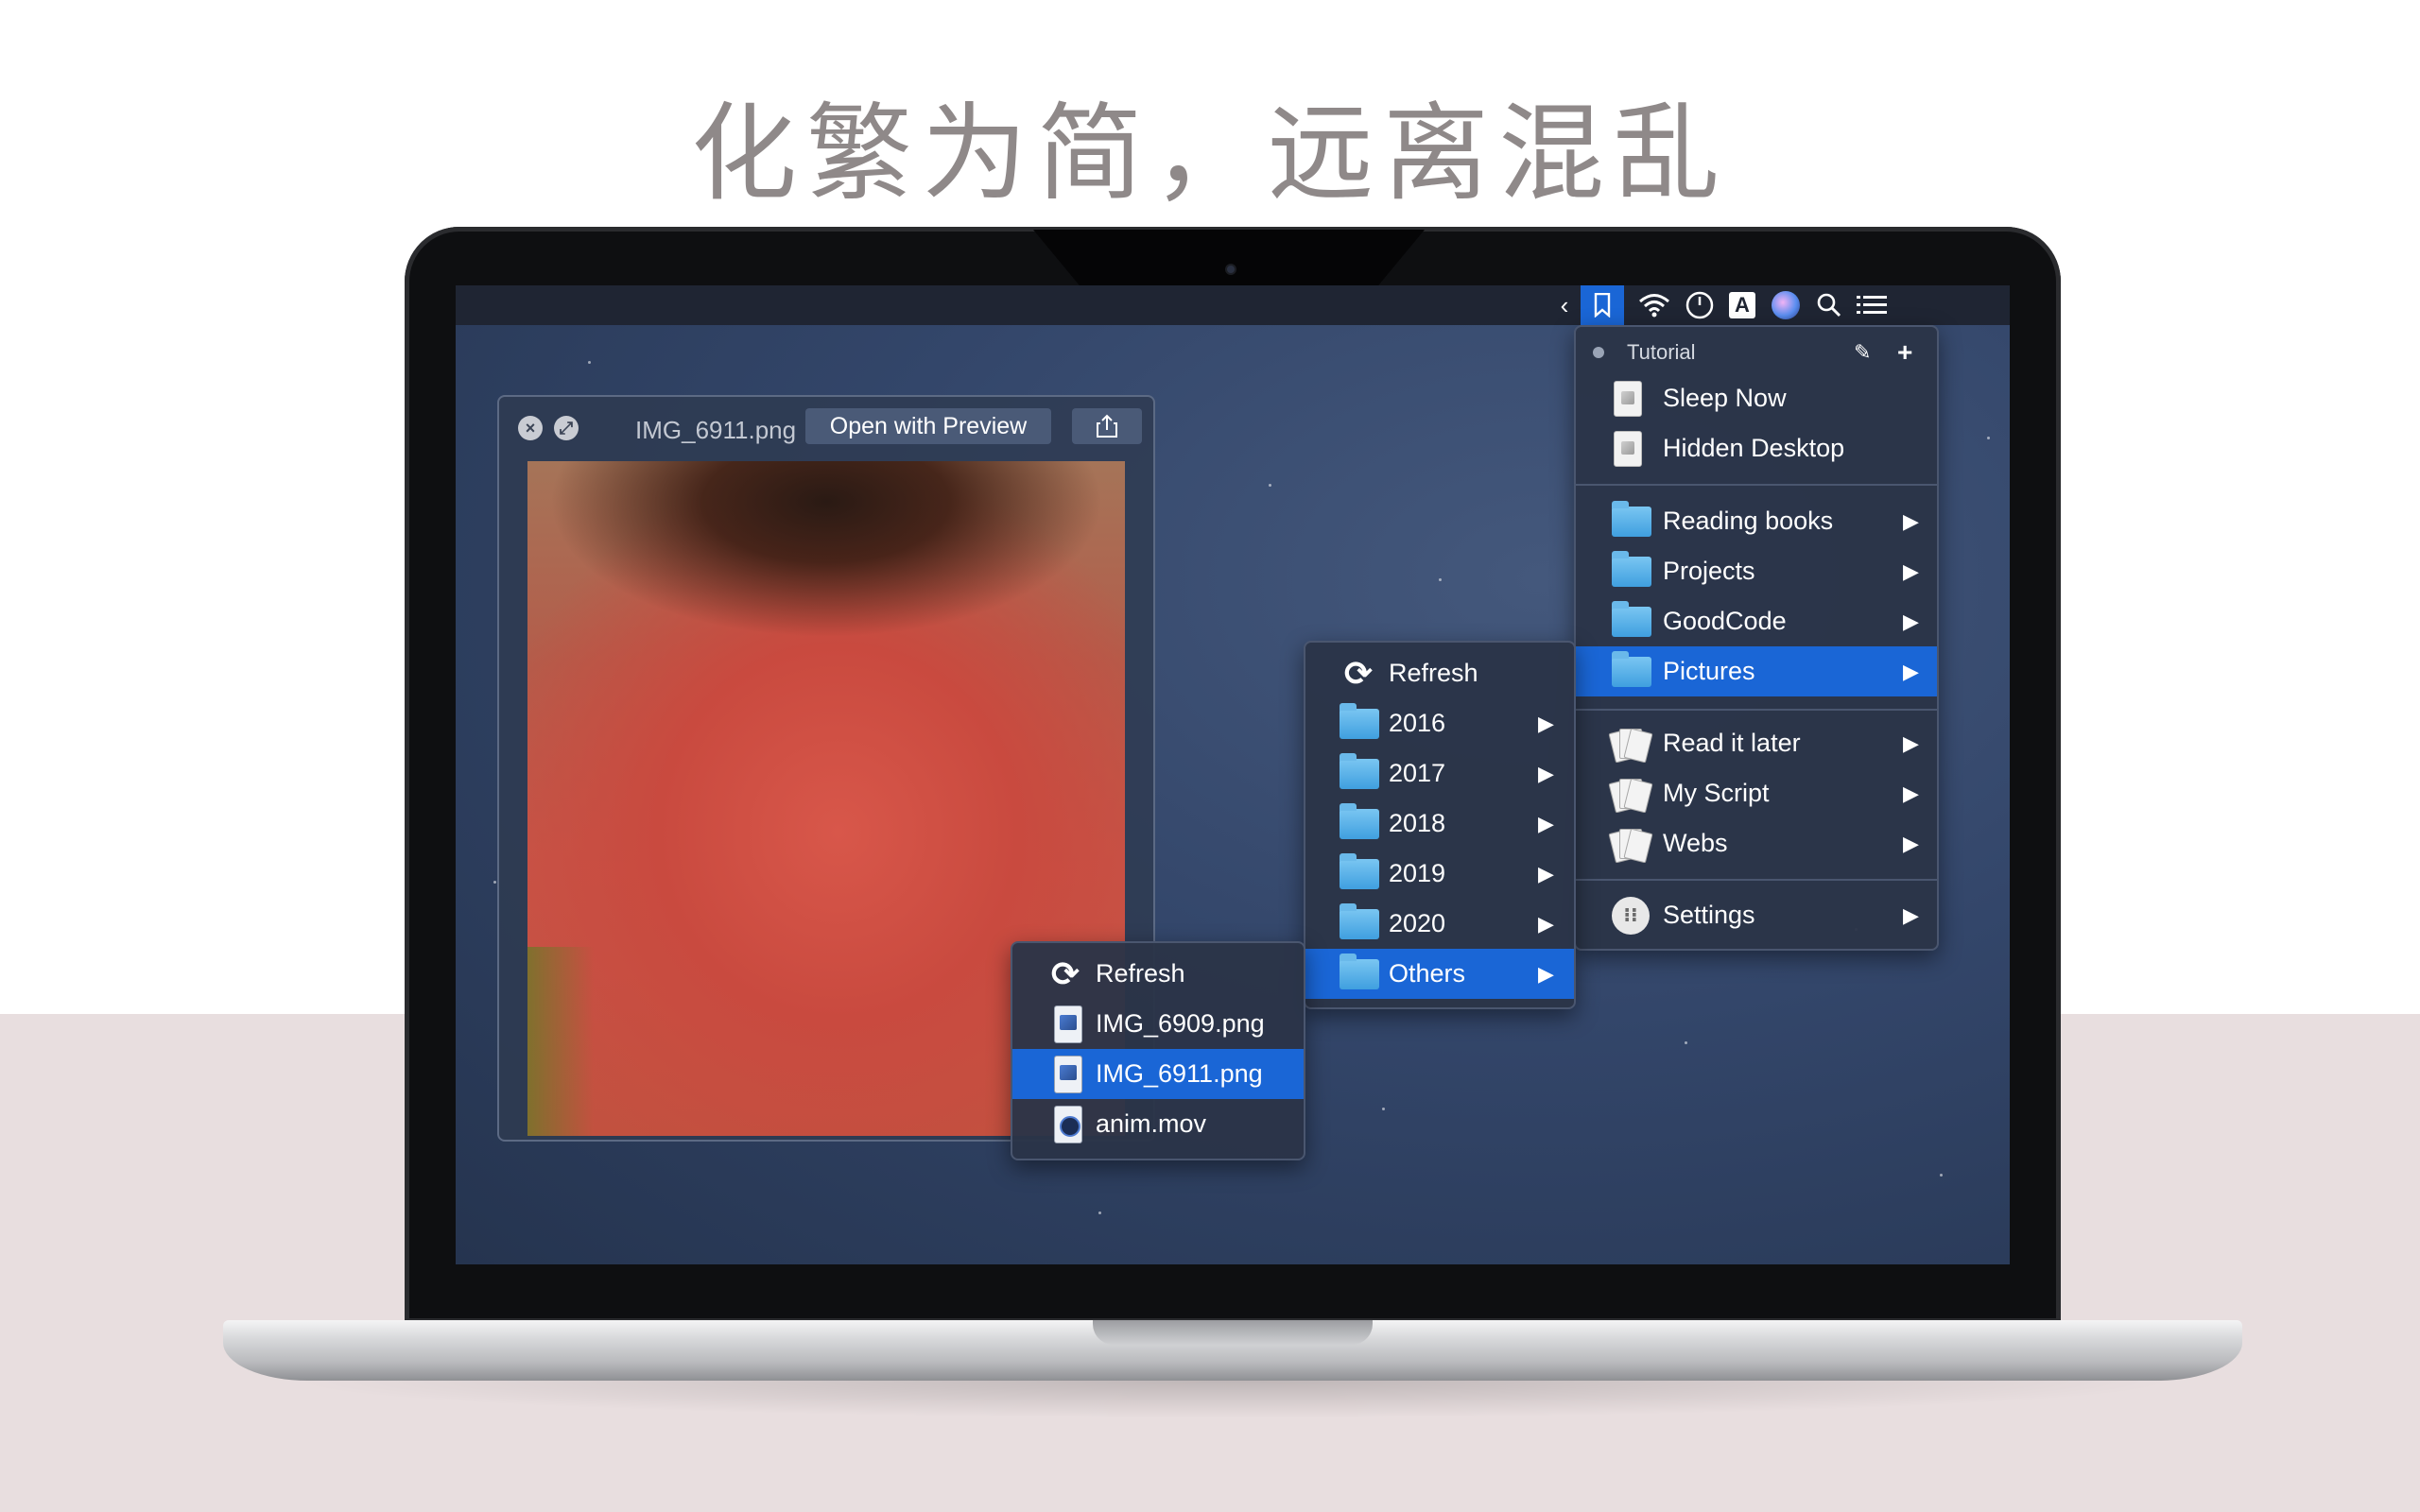  Describe the element at coordinates (1757, 352) in the screenshot. I see `menu-header: Tutorial ✎ +` at that location.